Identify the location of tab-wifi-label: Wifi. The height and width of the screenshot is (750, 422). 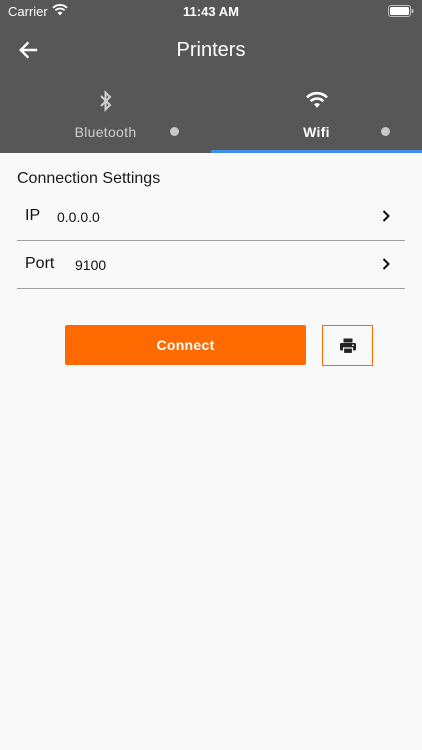
(316, 132).